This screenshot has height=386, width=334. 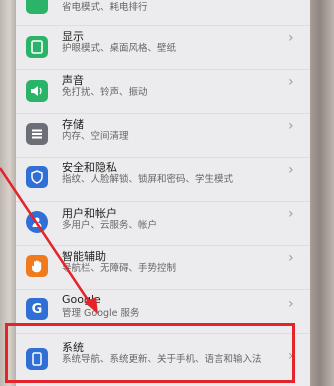 I want to click on display-icon, so click(x=37, y=47).